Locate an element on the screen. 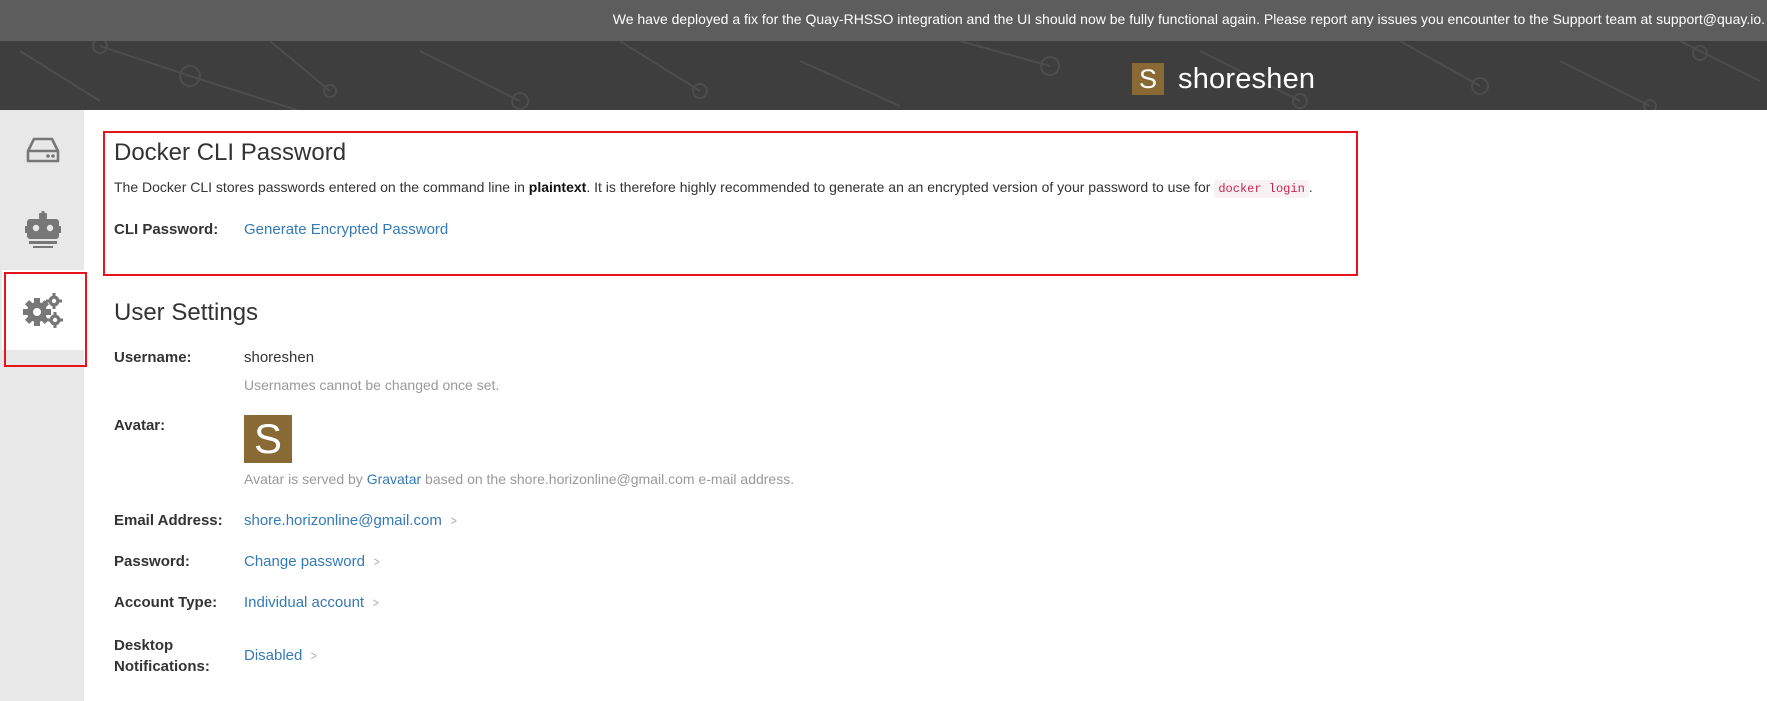  avatar-large: S is located at coordinates (268, 439).